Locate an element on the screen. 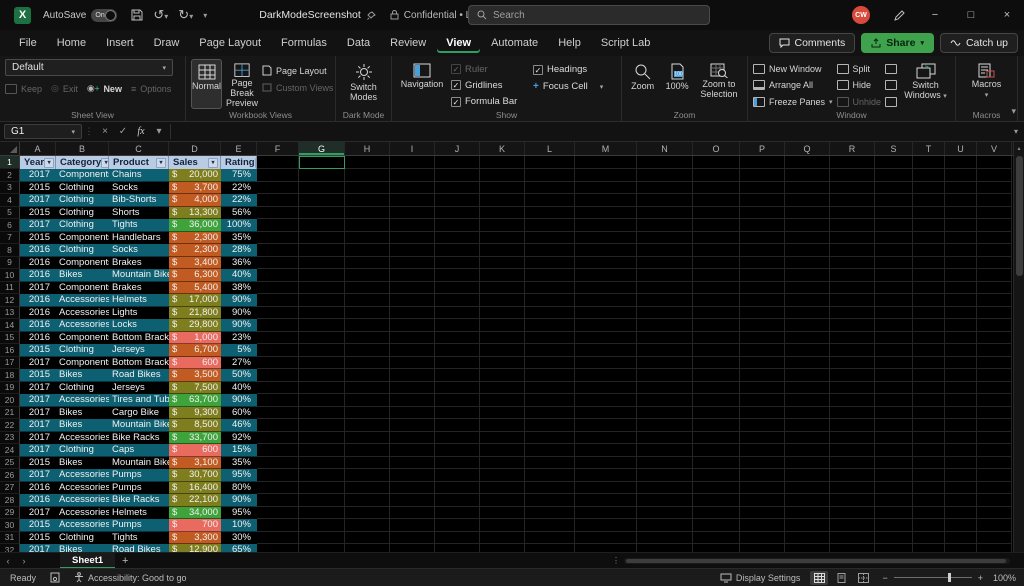 The height and width of the screenshot is (586, 1024). normal-view-button: Normal is located at coordinates (207, 84).